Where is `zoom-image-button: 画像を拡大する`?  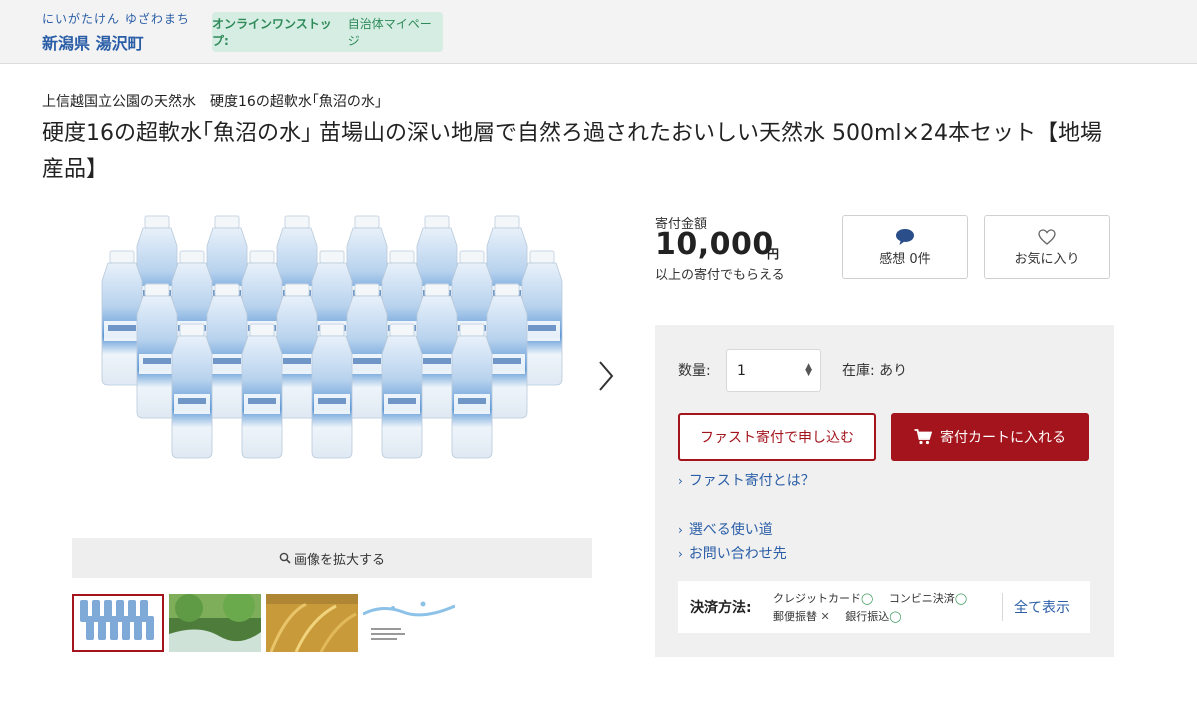 zoom-image-button: 画像を拡大する is located at coordinates (332, 558).